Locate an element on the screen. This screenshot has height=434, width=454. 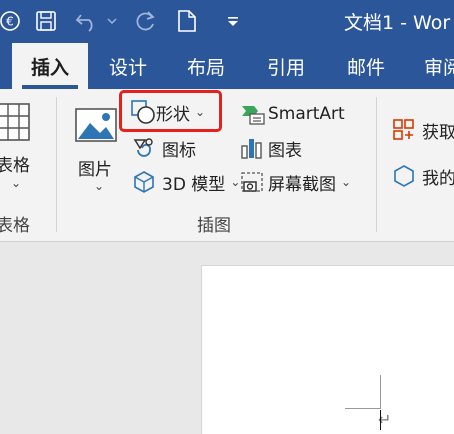
save-button is located at coordinates (46, 21).